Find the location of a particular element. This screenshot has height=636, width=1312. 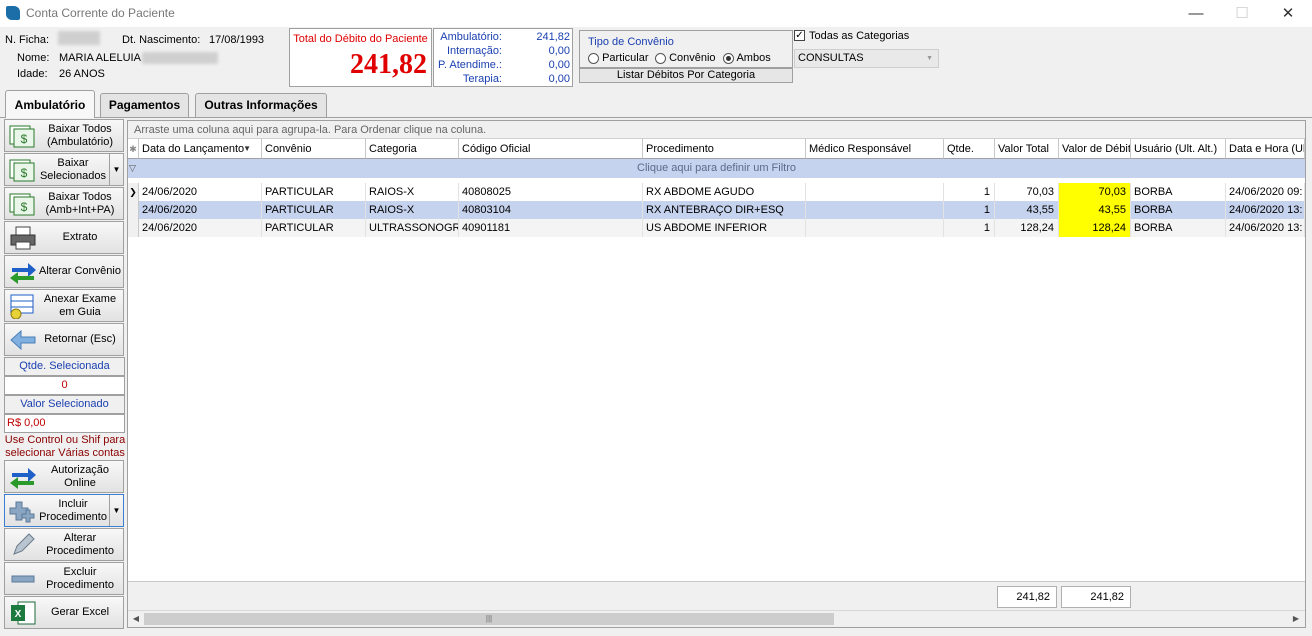

cell-data: 24/06/2020 is located at coordinates (200, 228).